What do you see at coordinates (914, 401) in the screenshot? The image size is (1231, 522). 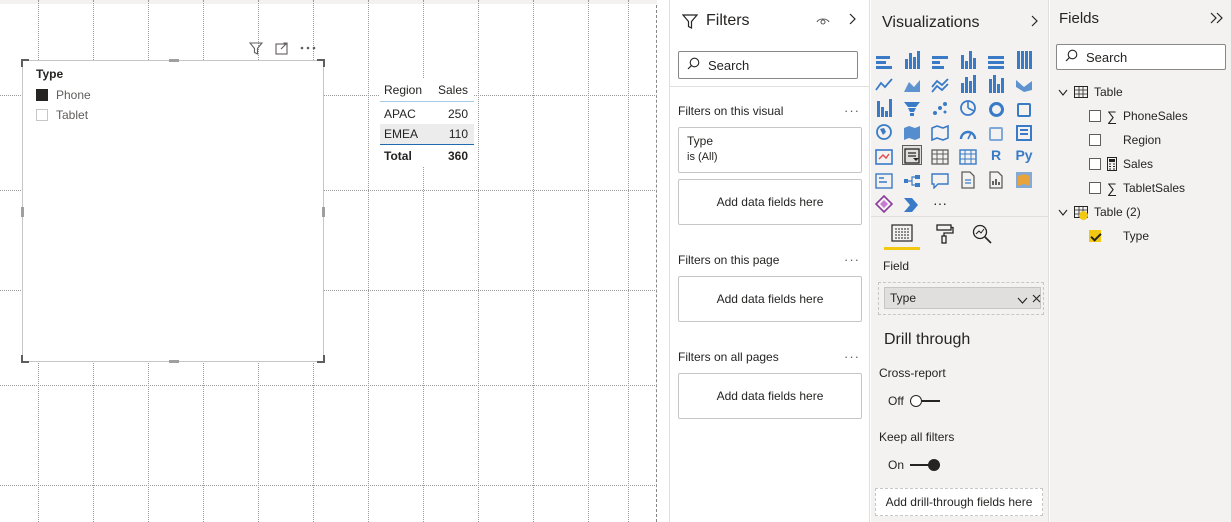 I see `cross-report-toggle: Off` at bounding box center [914, 401].